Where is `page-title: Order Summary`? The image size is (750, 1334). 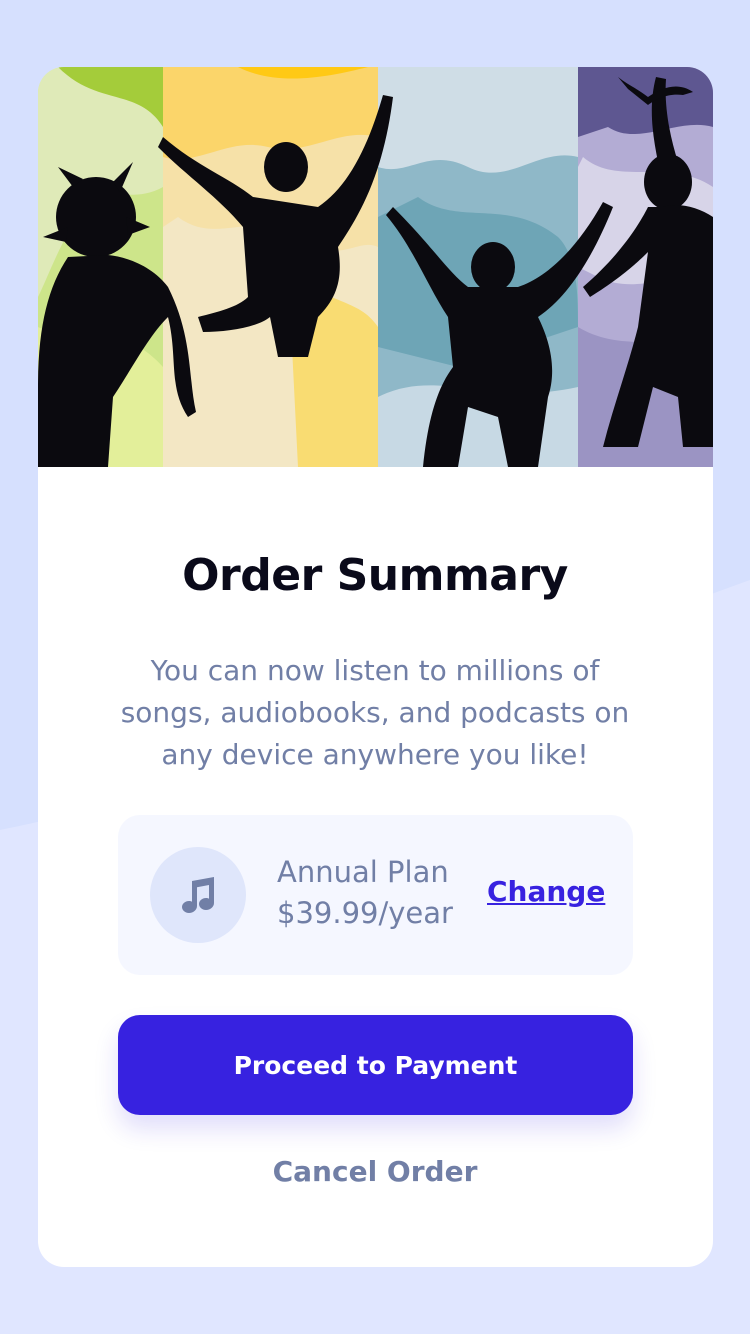 page-title: Order Summary is located at coordinates (375, 575).